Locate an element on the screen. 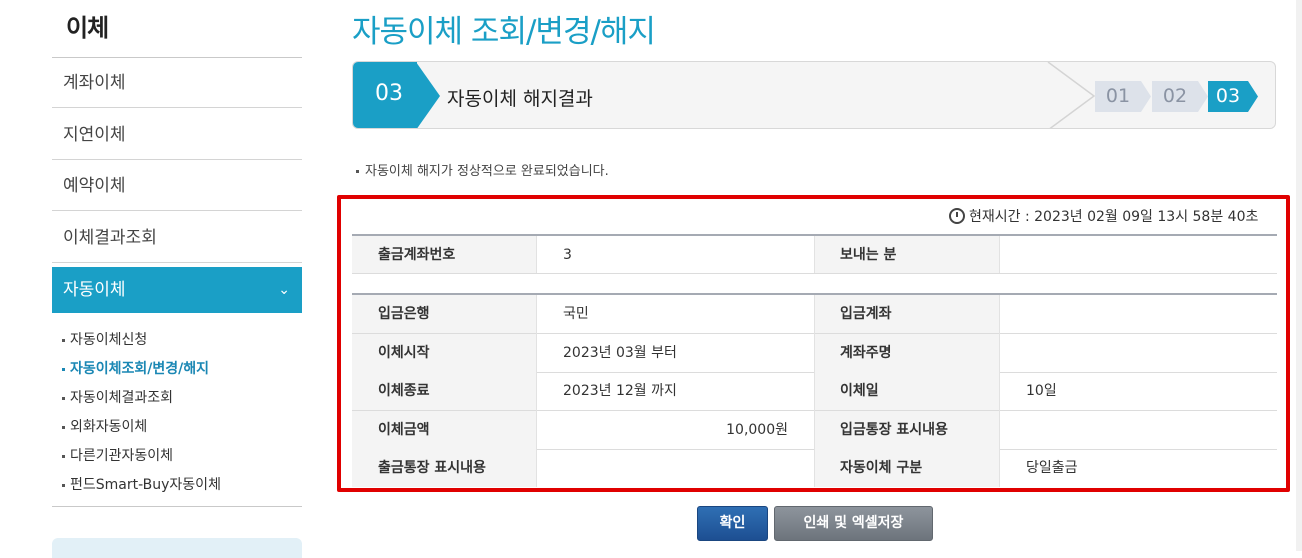 This screenshot has height=558, width=1302. step-pill-03-active: 03 is located at coordinates (1228, 96).